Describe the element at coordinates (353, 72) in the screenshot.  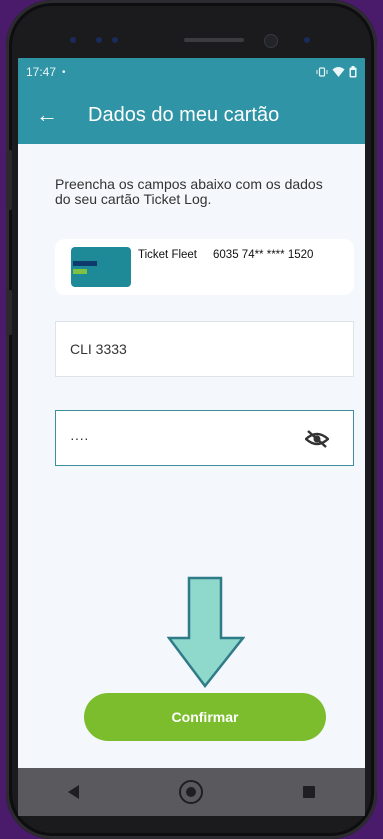
I see `battery-icon` at that location.